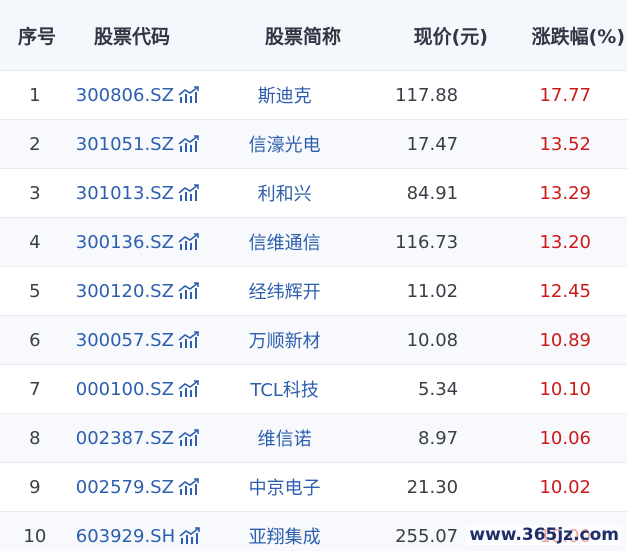  Describe the element at coordinates (432, 193) in the screenshot. I see `stock-price: 84.91` at that location.